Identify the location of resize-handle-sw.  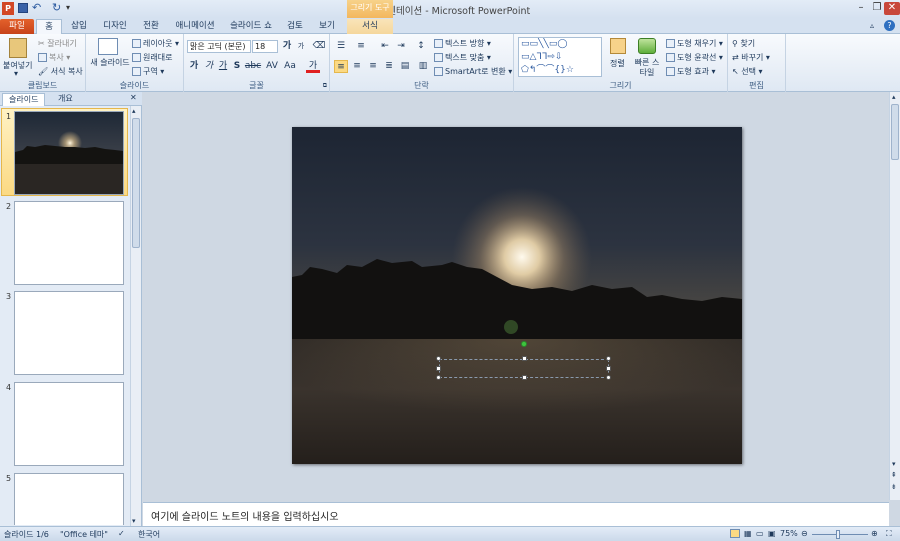
(438, 377).